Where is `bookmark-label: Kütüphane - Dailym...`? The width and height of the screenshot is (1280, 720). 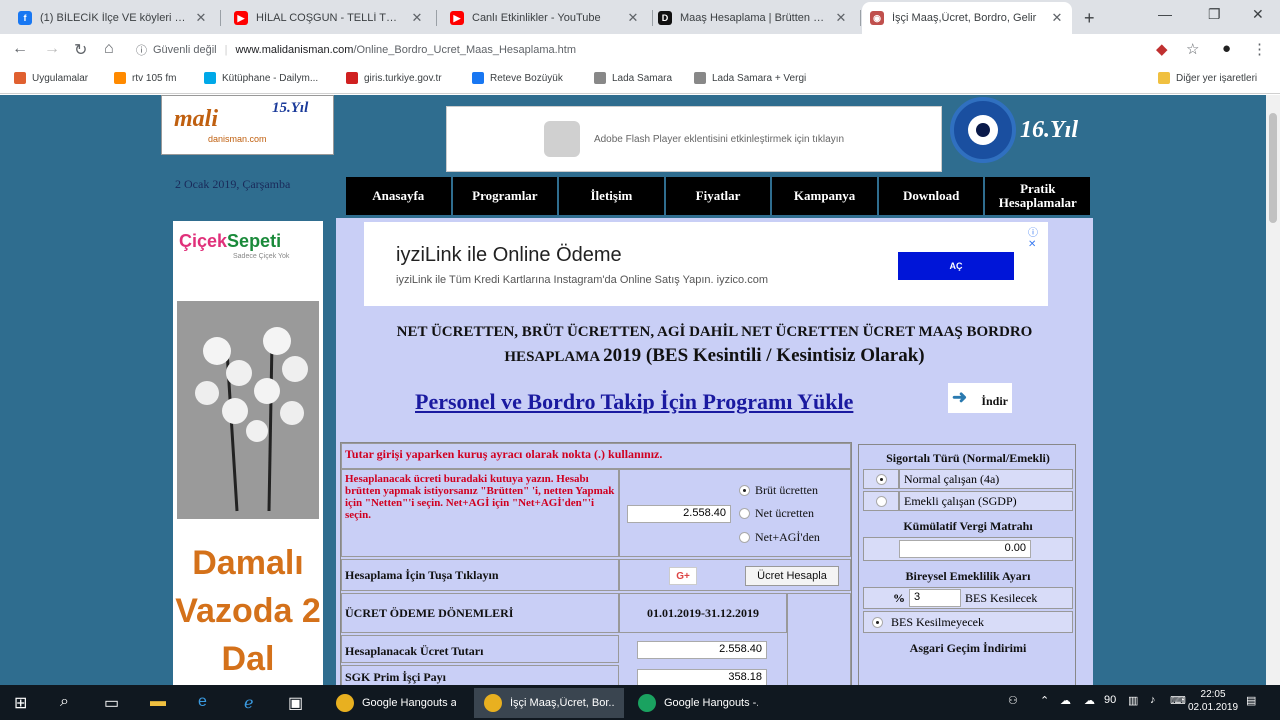
bookmark-label: Kütüphane - Dailym... is located at coordinates (270, 78).